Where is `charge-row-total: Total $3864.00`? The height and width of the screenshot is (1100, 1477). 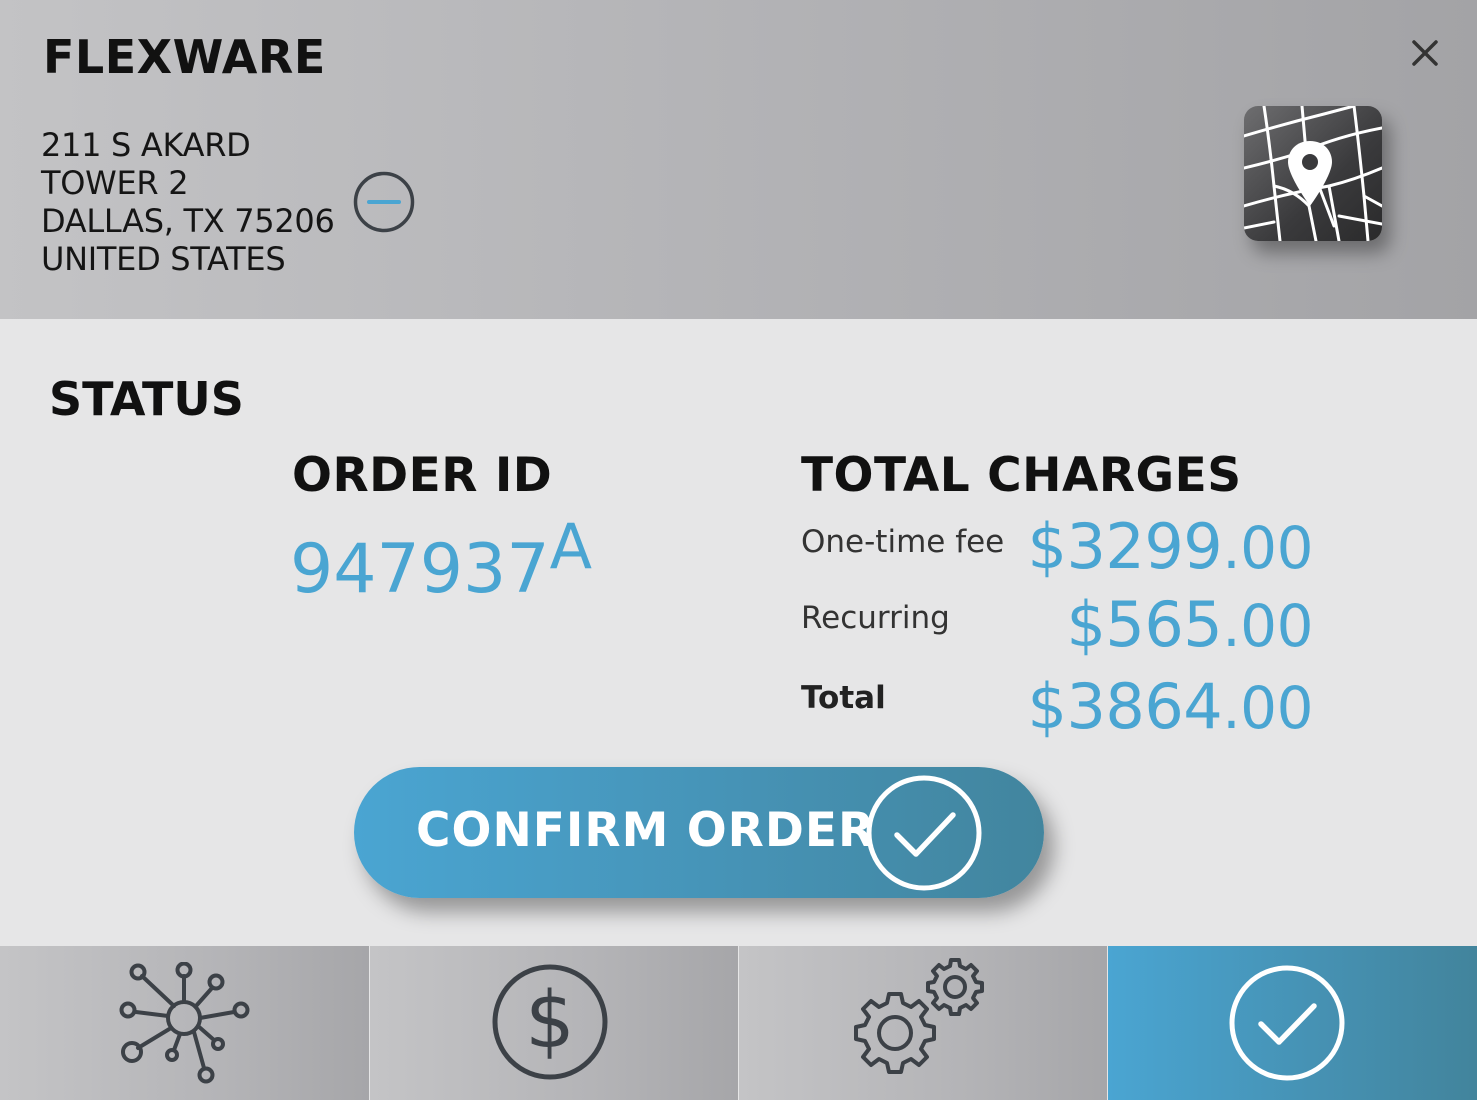
charge-row-total: Total $3864.00 is located at coordinates (1057, 710).